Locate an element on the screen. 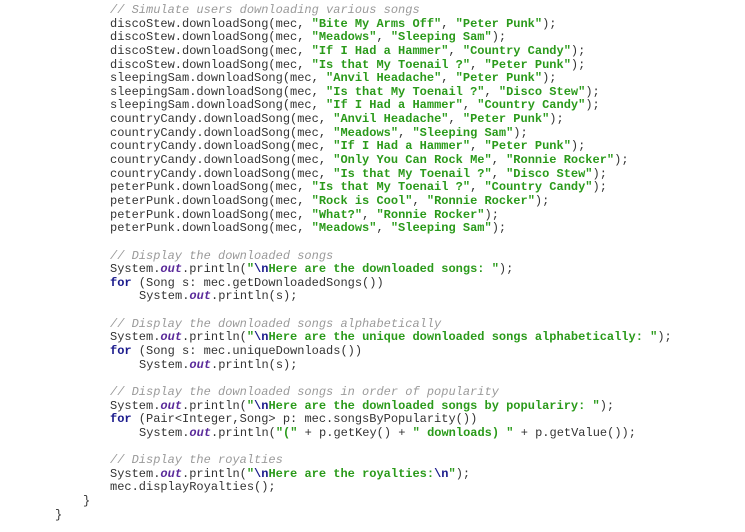 This screenshot has height=532, width=745. code-text: peterPunk.downloadSong(mec, is located at coordinates (211, 228).